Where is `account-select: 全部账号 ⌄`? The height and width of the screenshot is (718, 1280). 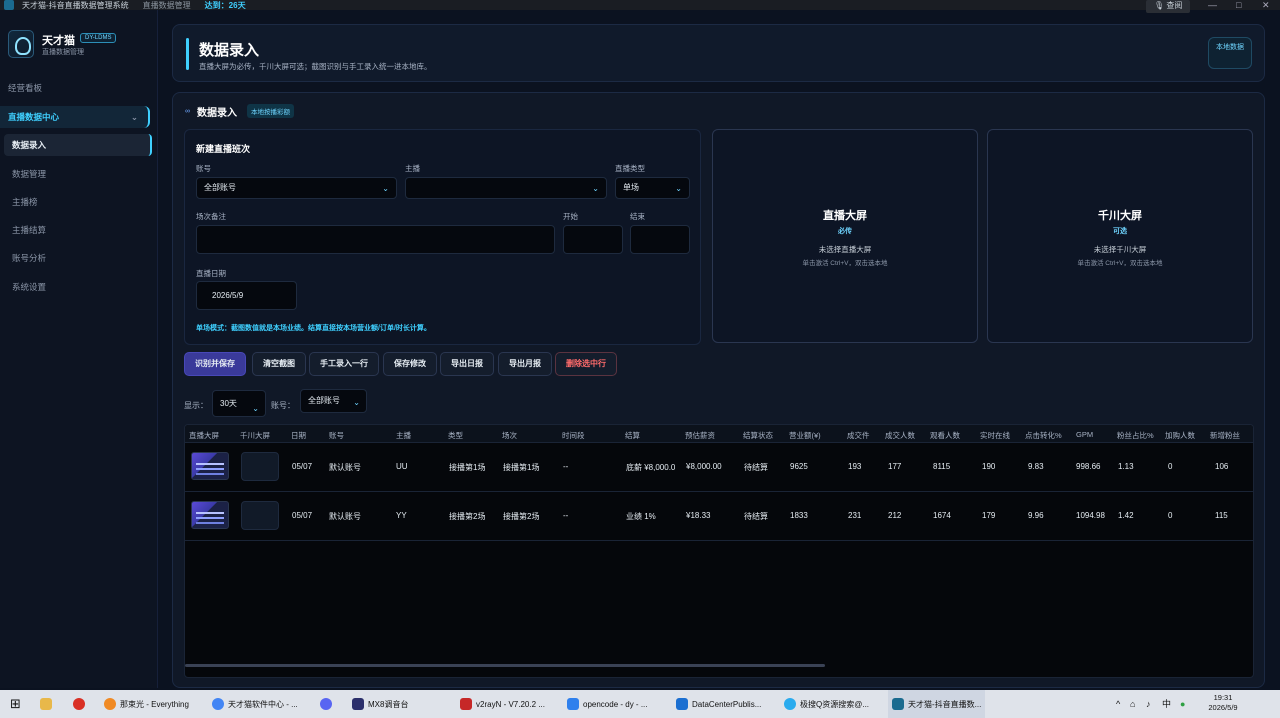
account-select: 全部账号 ⌄ is located at coordinates (296, 188).